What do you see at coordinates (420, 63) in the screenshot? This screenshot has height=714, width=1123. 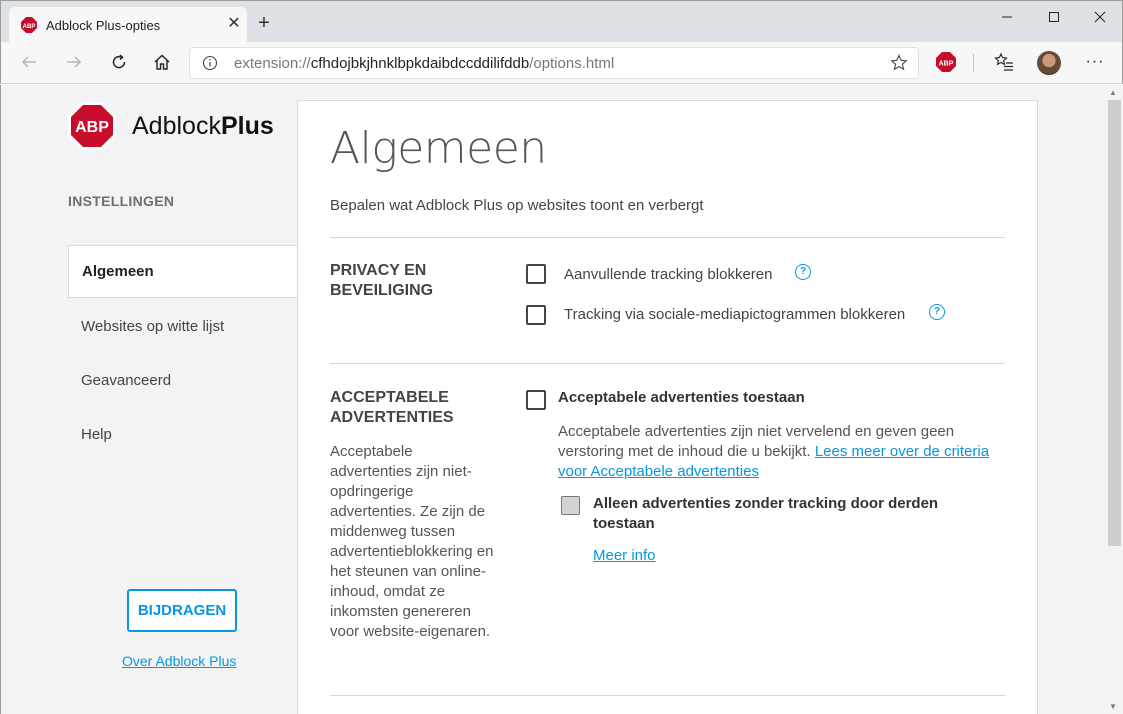 I see `url-domain: cfhdojbkjhnklbpkdaibdccddilifddb` at bounding box center [420, 63].